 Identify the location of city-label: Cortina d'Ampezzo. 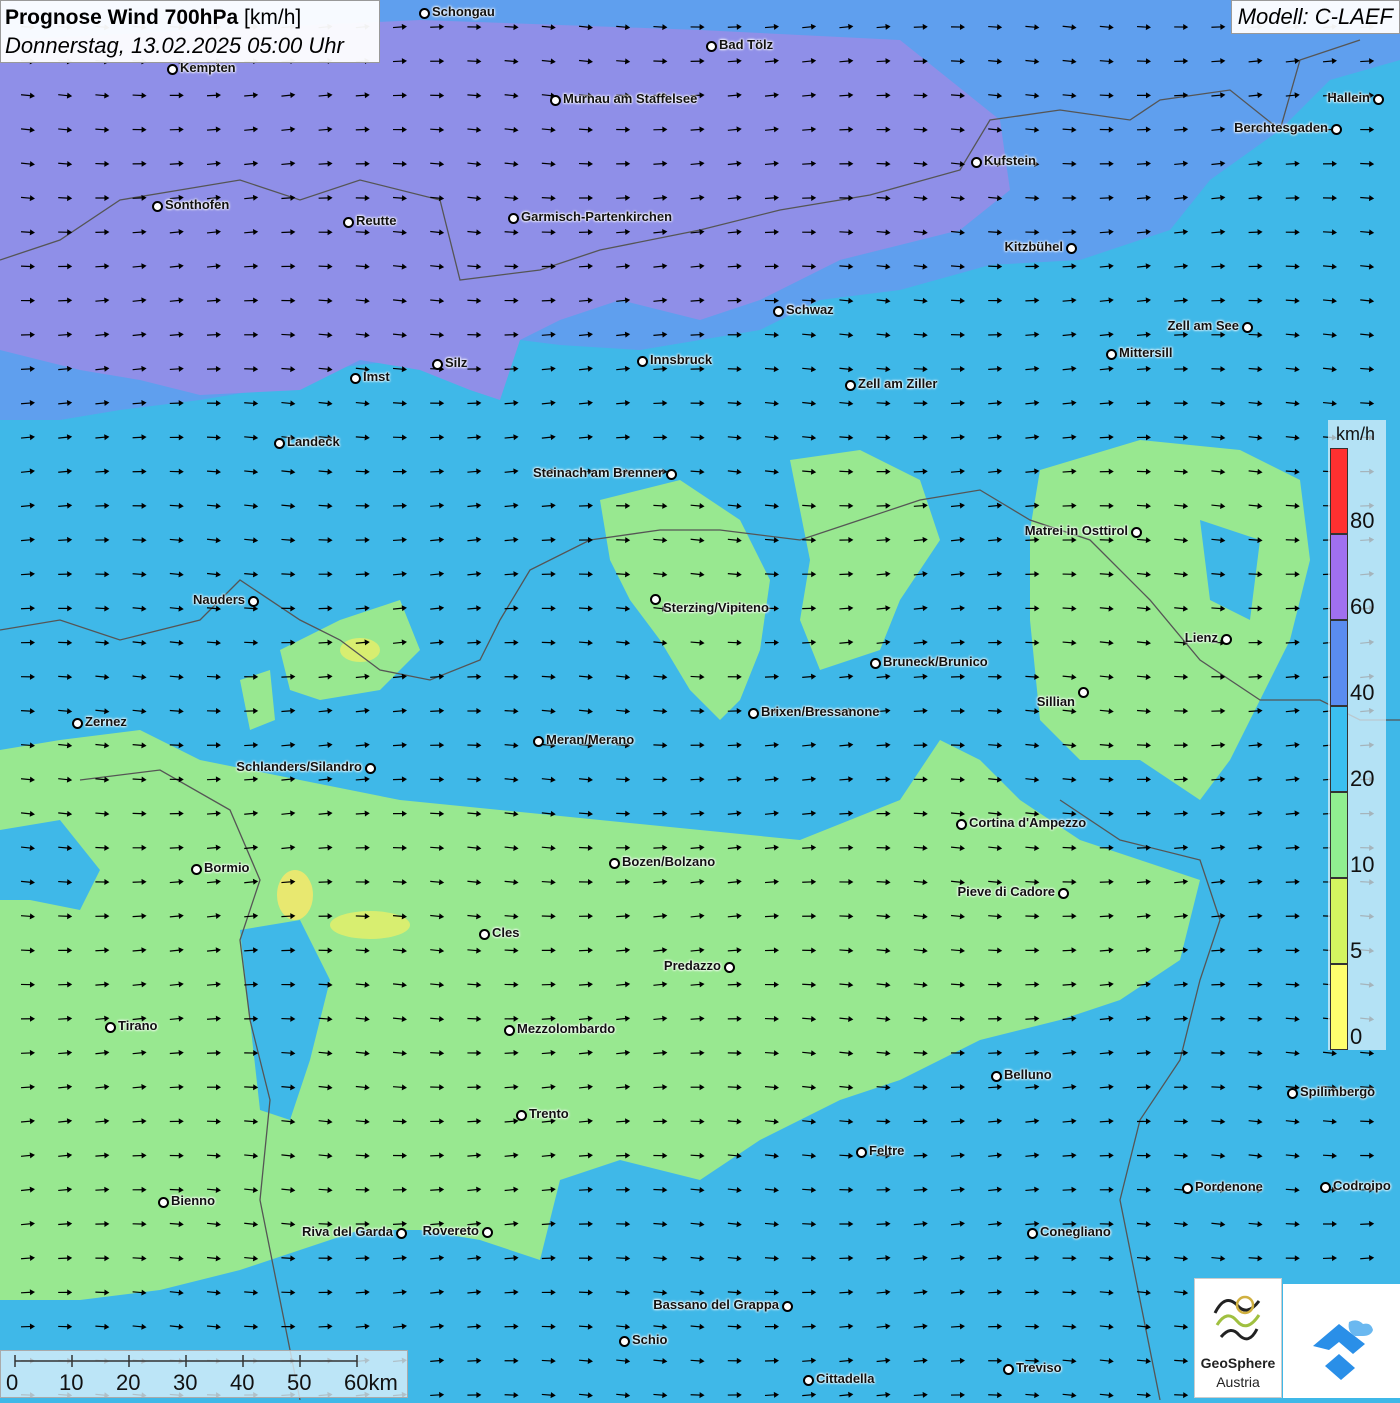
(1027, 822).